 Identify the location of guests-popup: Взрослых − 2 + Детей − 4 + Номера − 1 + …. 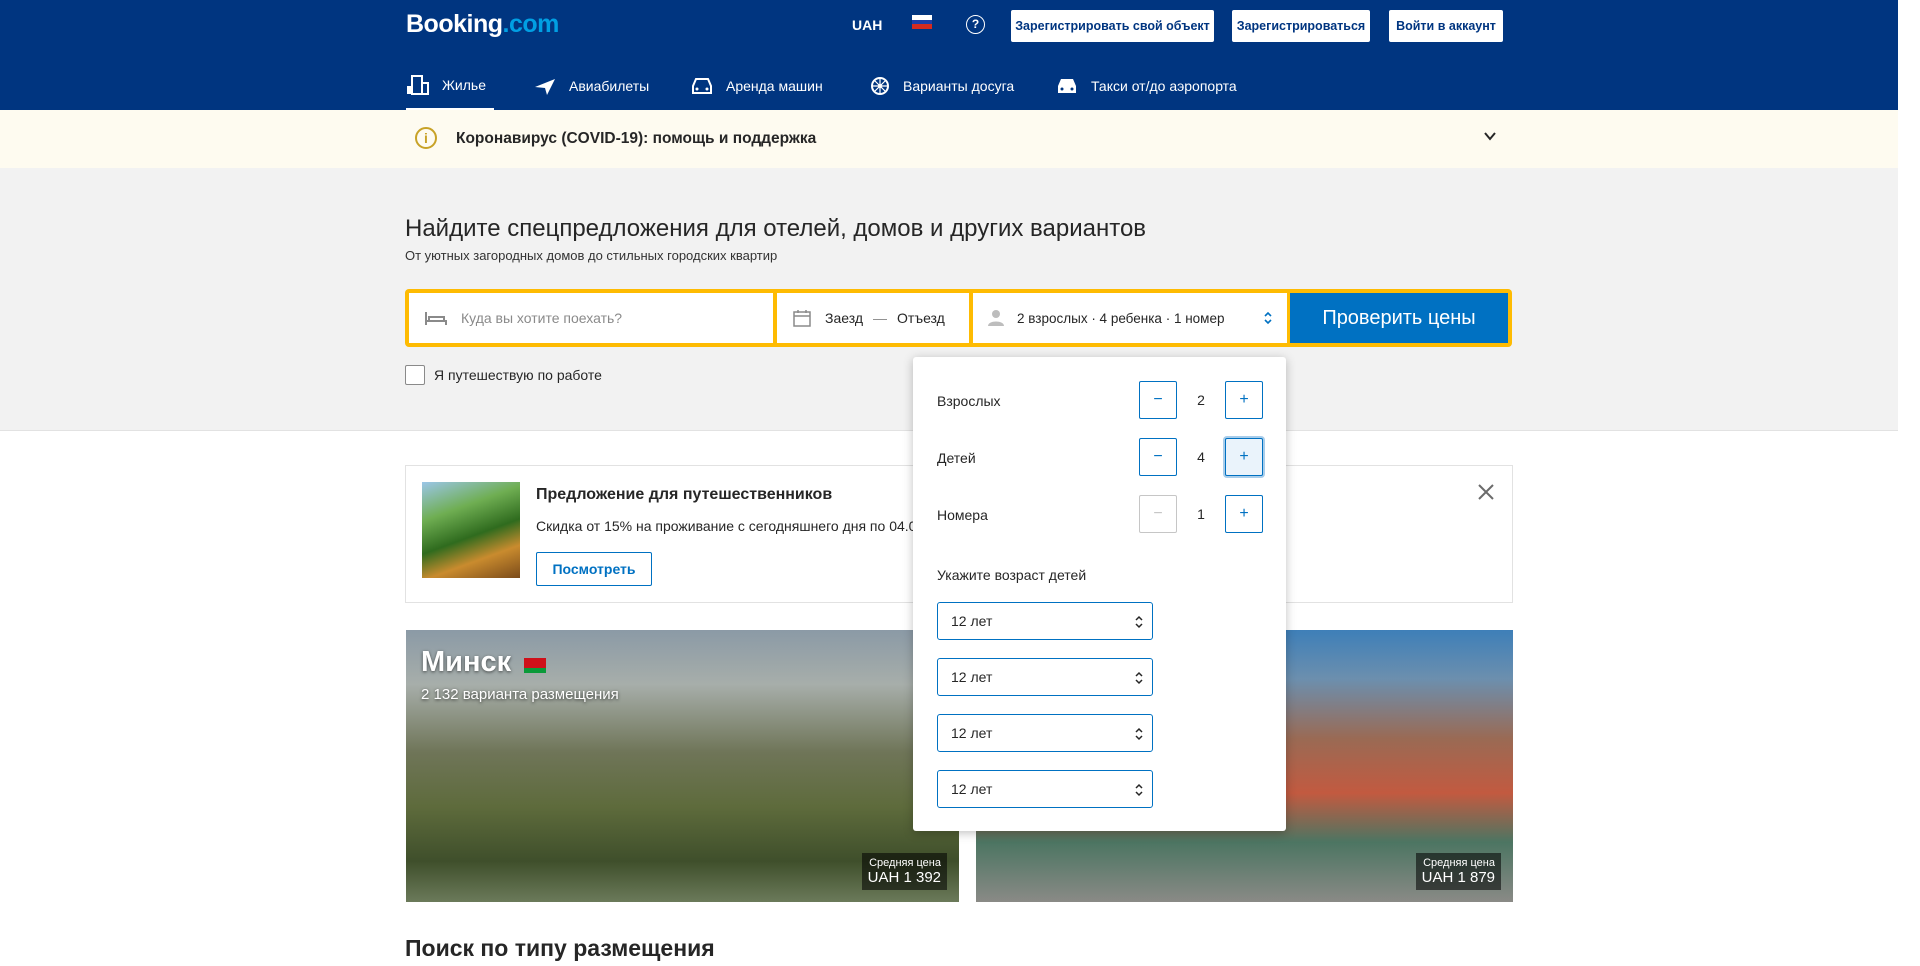
(1099, 594).